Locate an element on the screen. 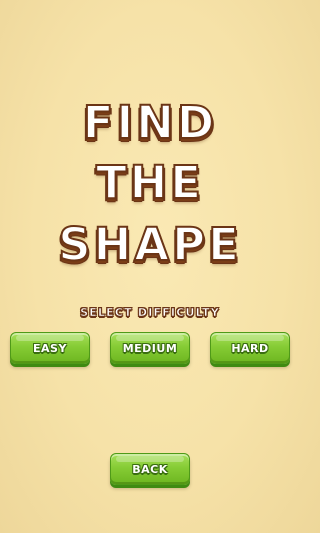 This screenshot has width=320, height=533. medium-button: MEDIUM is located at coordinates (150, 348).